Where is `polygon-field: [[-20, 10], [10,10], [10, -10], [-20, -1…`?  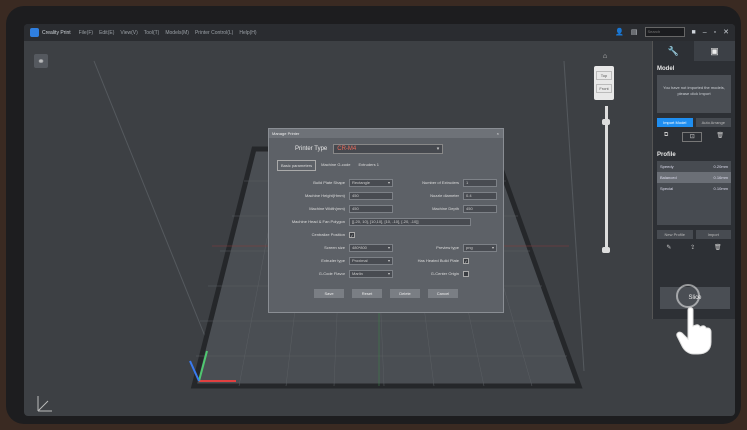 polygon-field: [[-20, 10], [10,10], [10, -10], [-20, -1… is located at coordinates (410, 221).